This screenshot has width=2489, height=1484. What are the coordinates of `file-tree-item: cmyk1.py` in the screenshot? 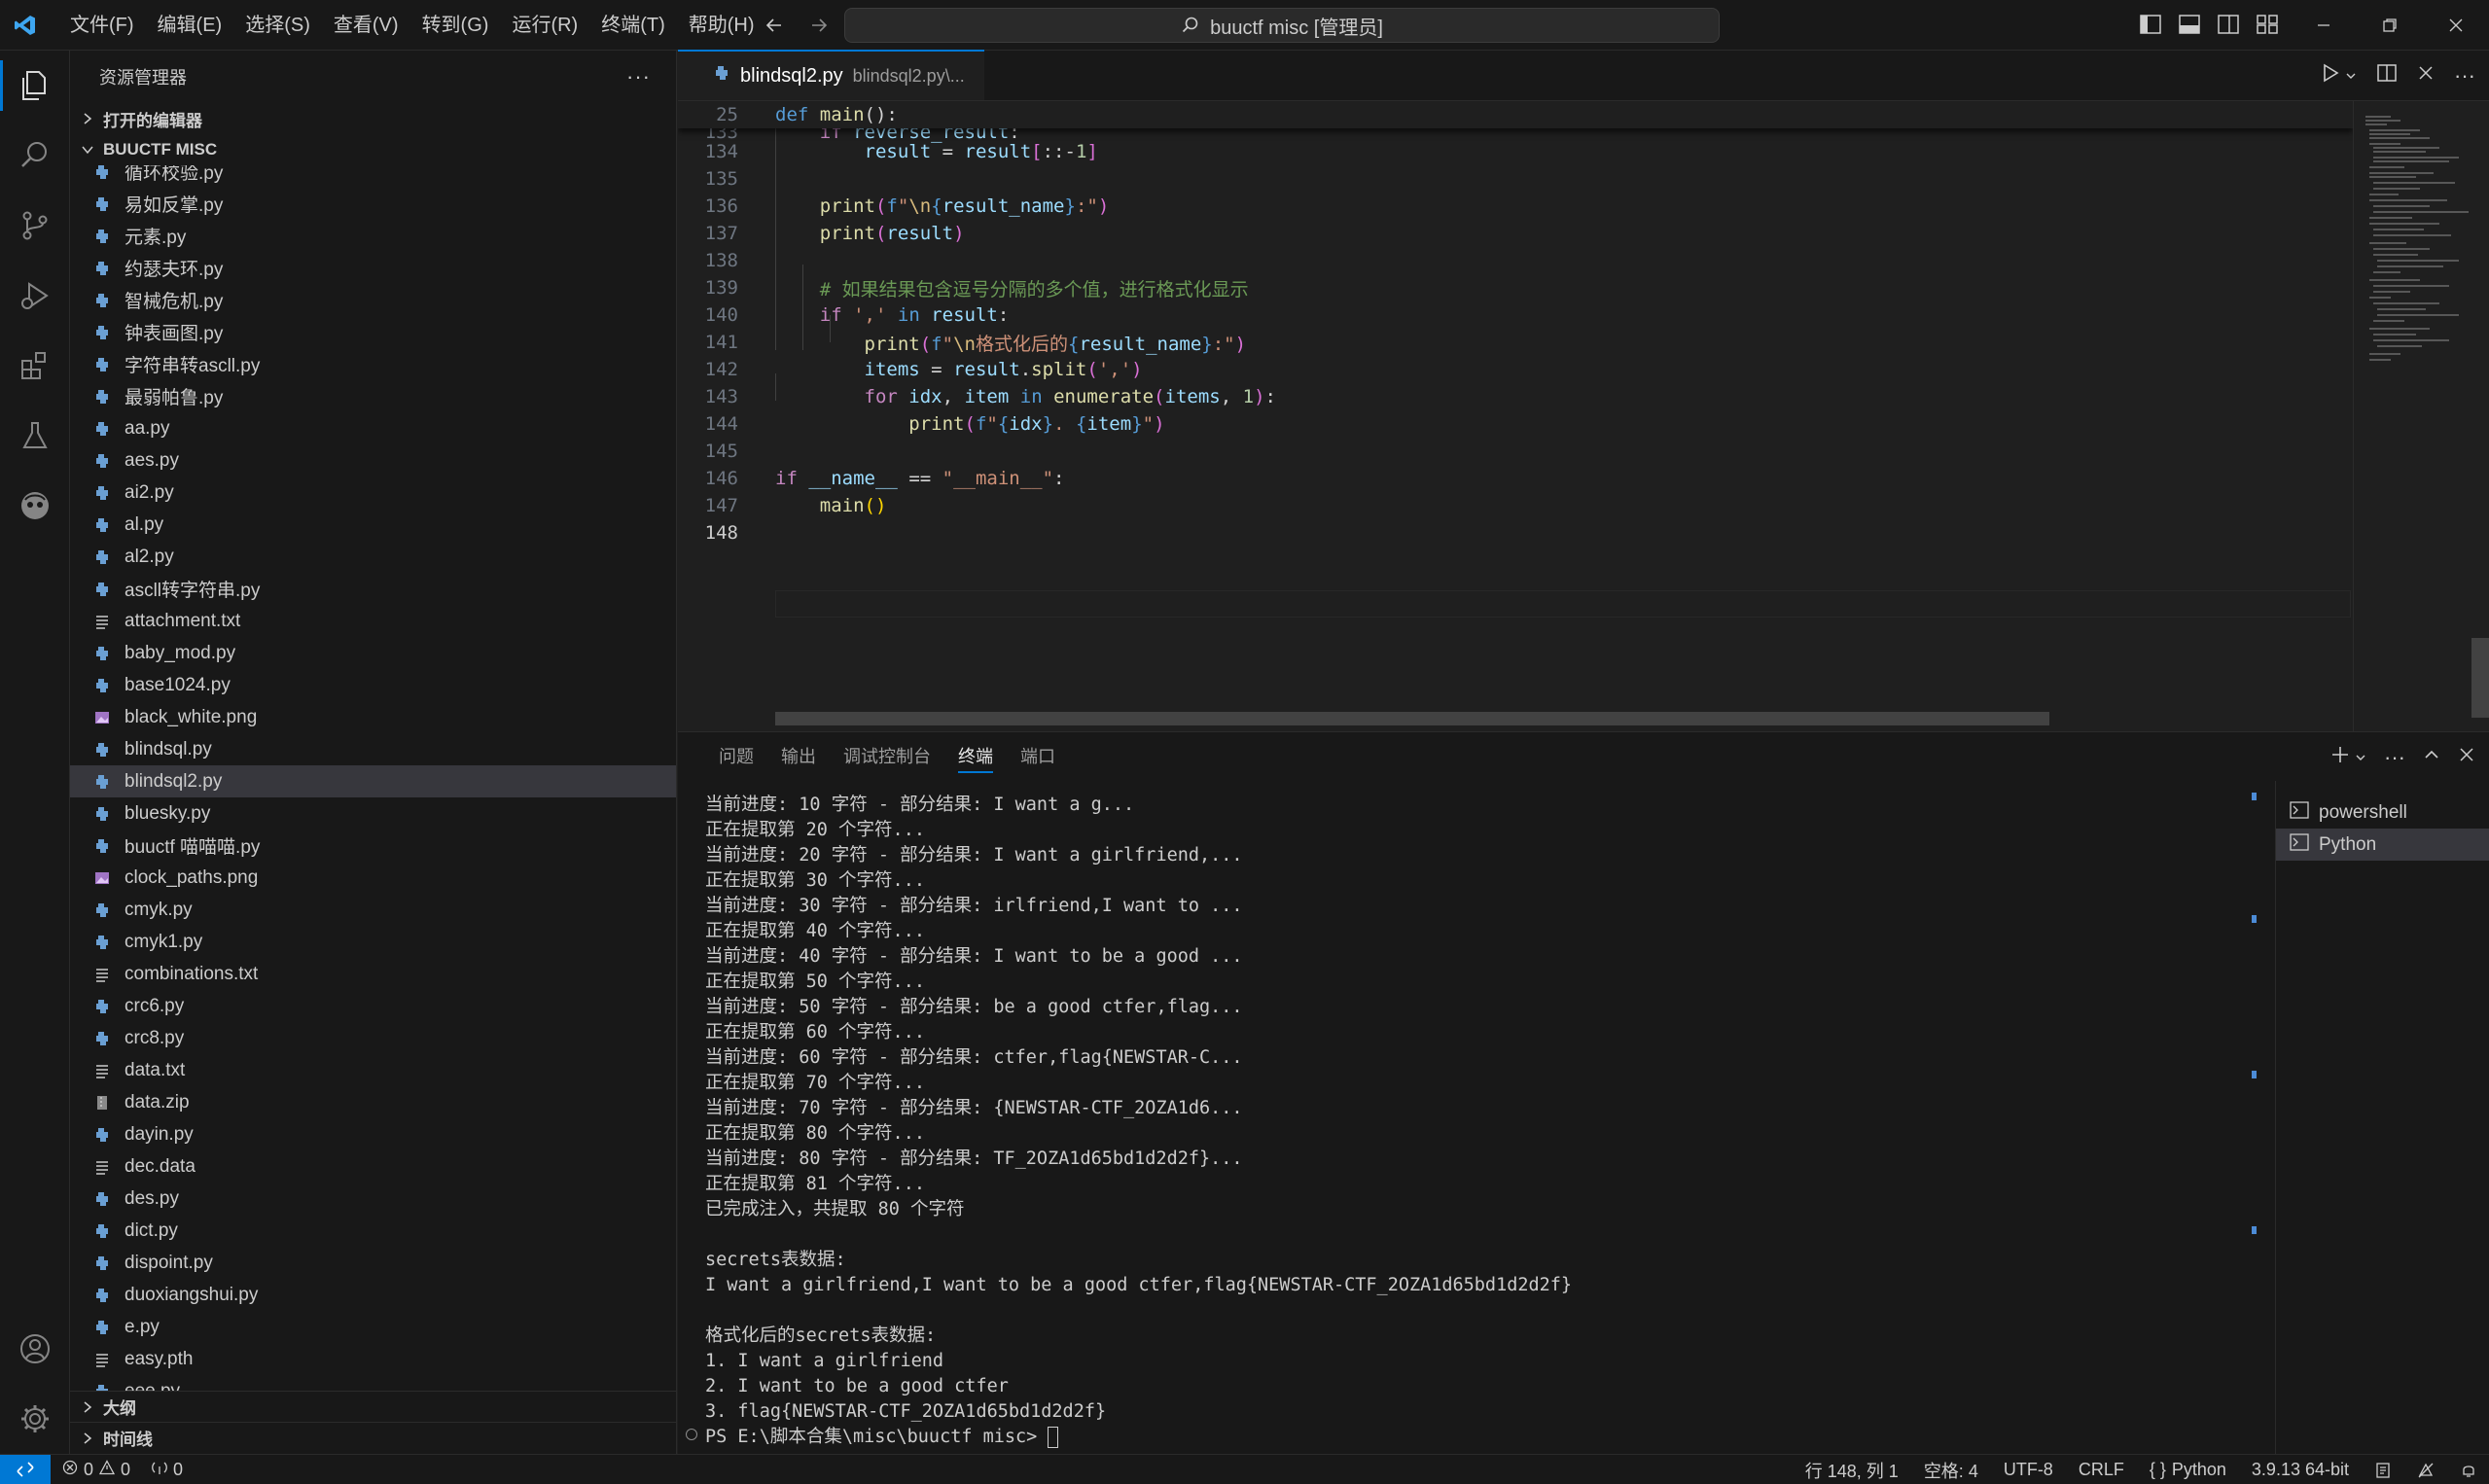 It's located at (373, 942).